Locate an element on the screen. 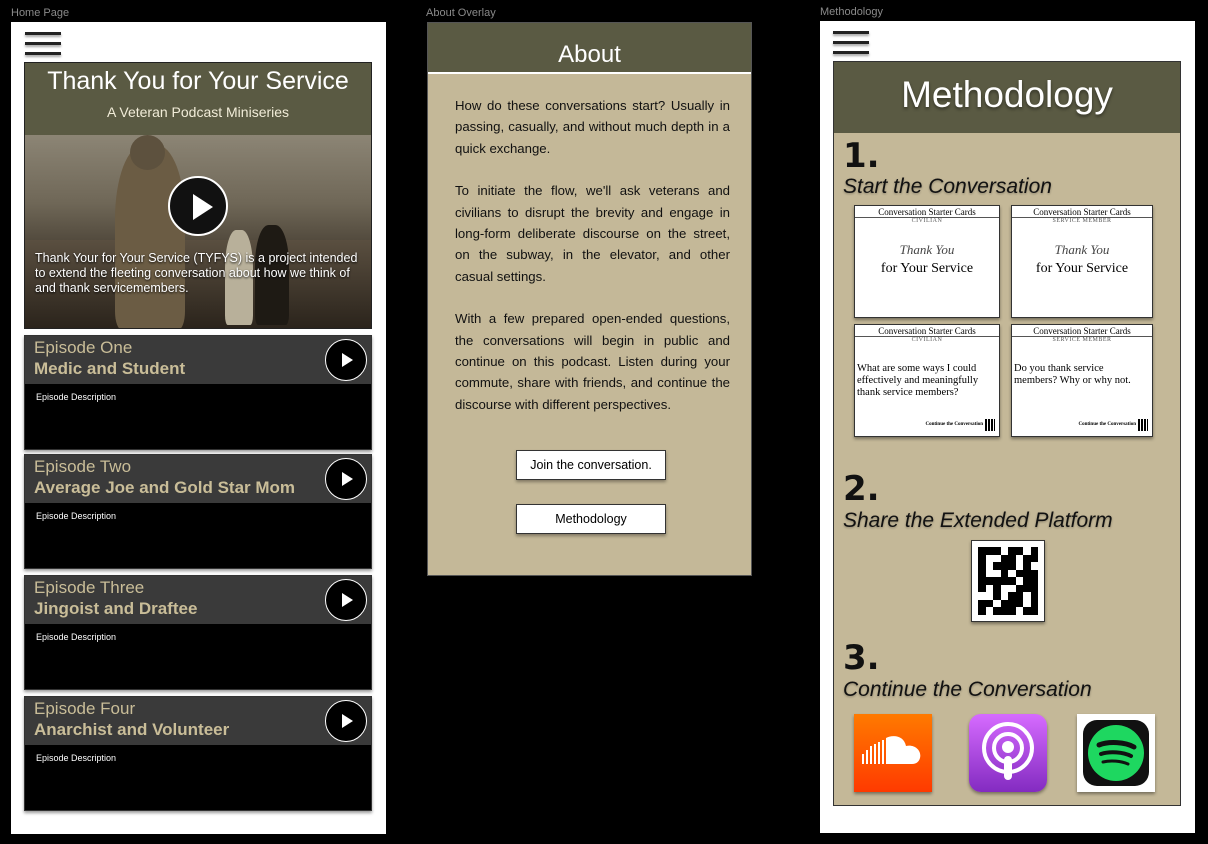  soundcloud-icon is located at coordinates (893, 753).